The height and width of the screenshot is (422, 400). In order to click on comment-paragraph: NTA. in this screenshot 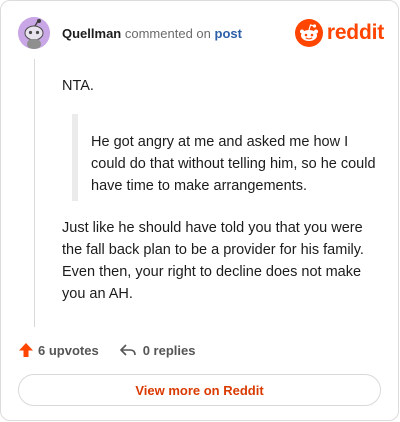, I will do `click(78, 86)`.